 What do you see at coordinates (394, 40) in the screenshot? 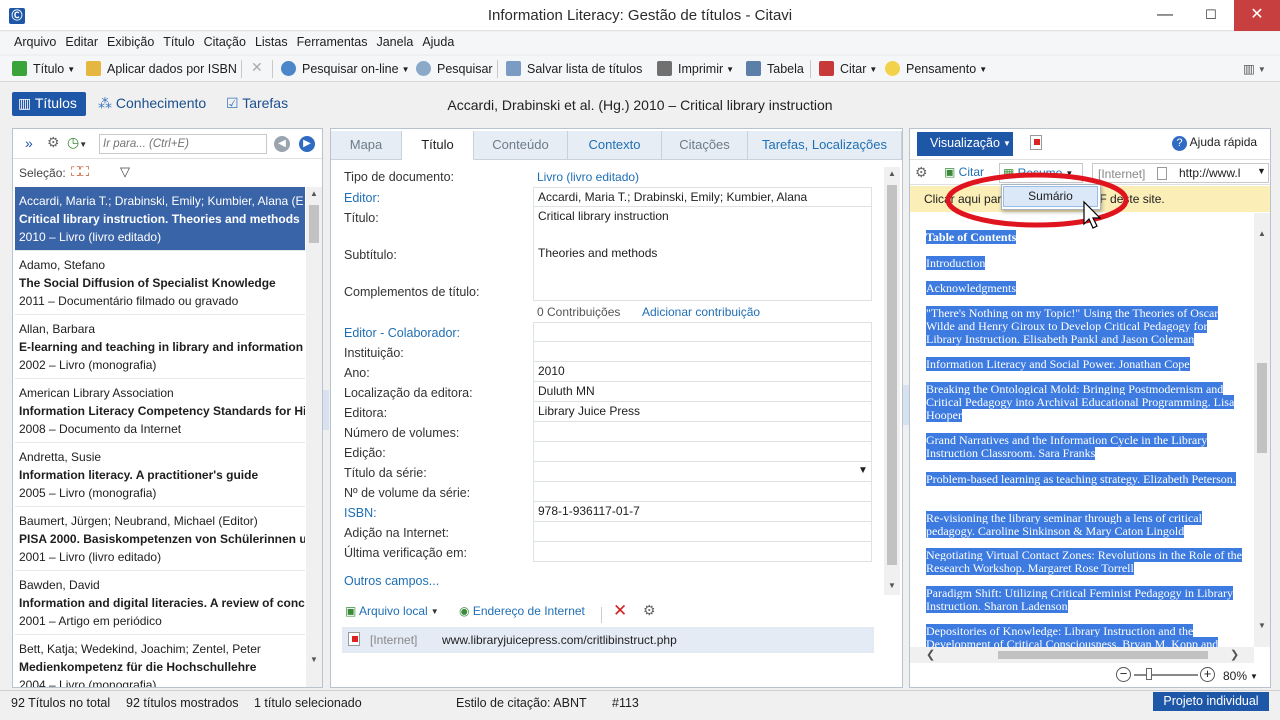
I see `menu-janela: Janela` at bounding box center [394, 40].